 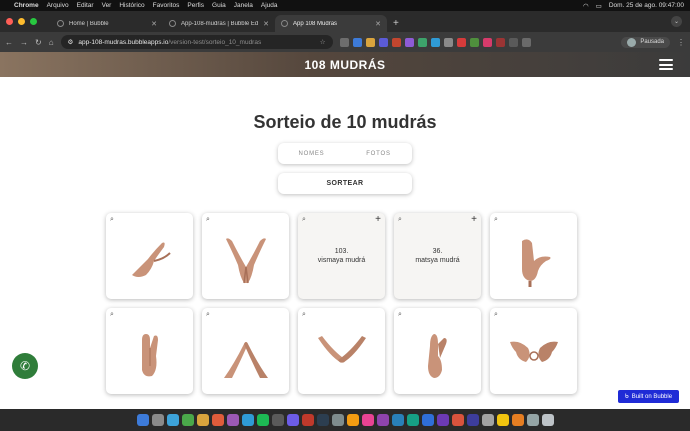 I want to click on lightroom-icon, so click(x=397, y=420).